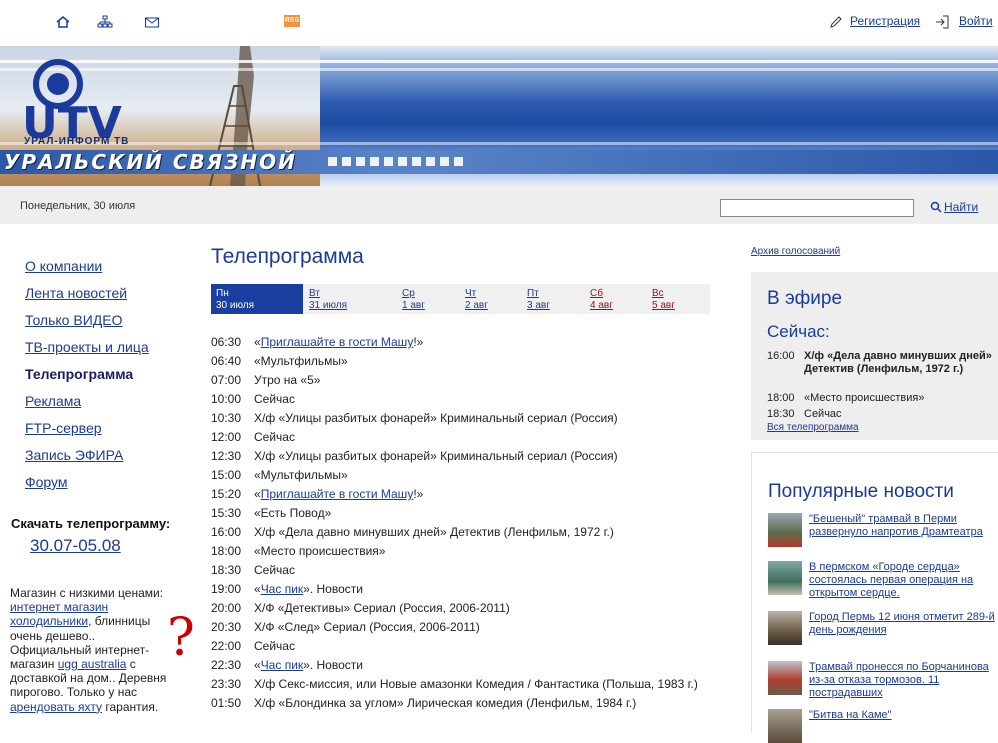 This screenshot has width=998, height=743. What do you see at coordinates (226, 589) in the screenshot?
I see `schedule-time: 19:00` at bounding box center [226, 589].